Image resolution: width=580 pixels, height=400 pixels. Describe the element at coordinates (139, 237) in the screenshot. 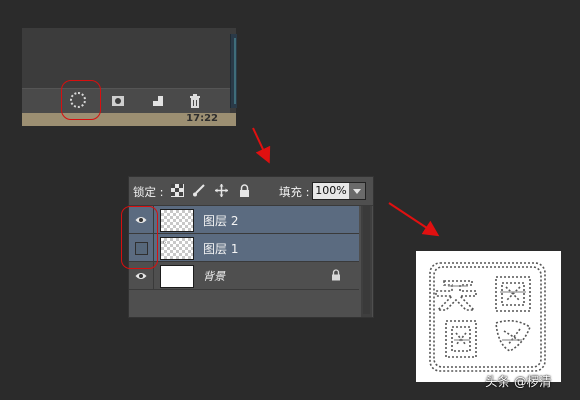

I see `highlight-box-visibility` at that location.